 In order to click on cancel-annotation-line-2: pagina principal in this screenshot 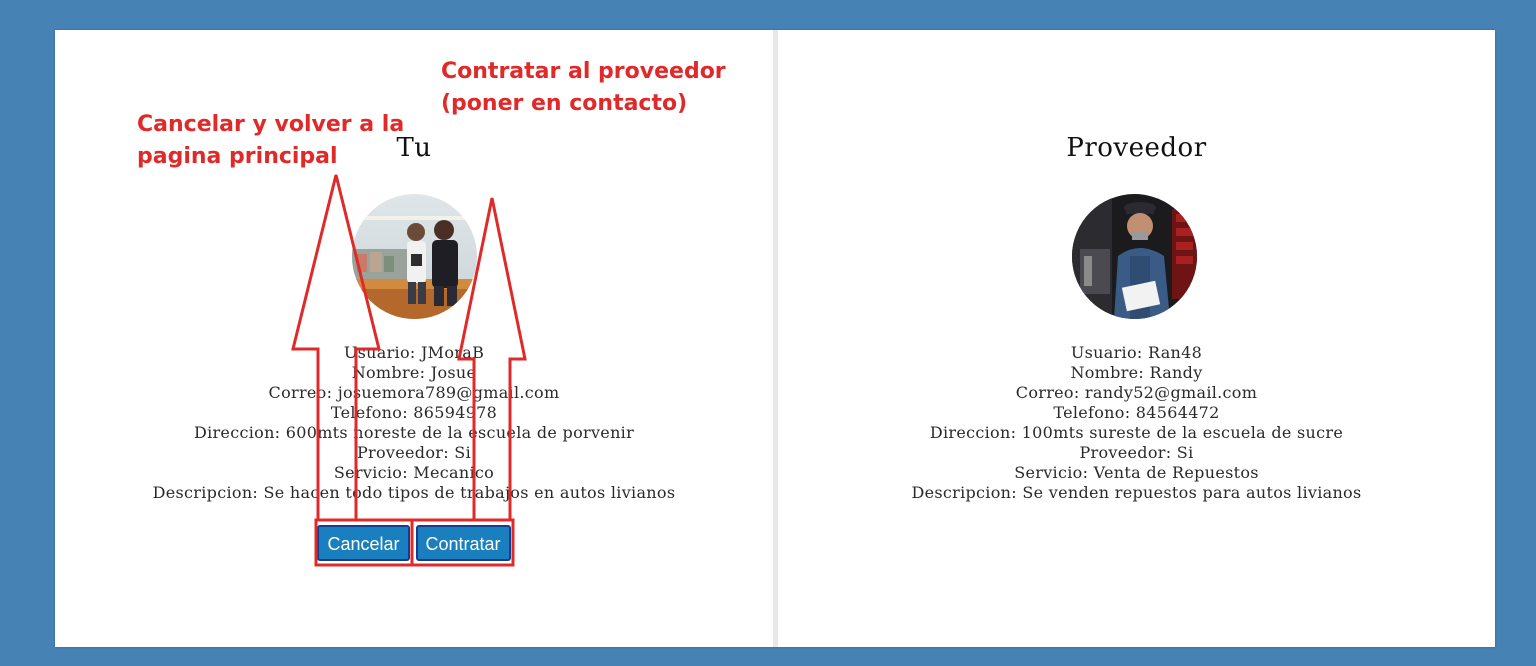, I will do `click(237, 156)`.